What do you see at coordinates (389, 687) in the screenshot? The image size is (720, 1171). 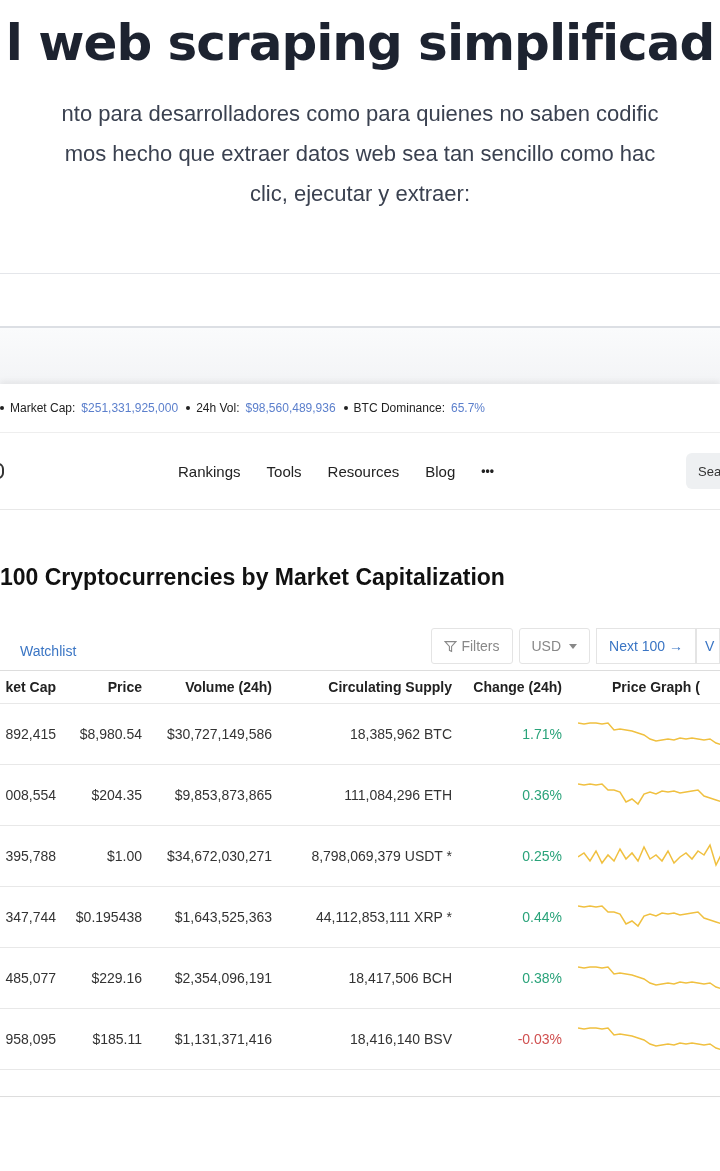 I see `column-header: Circulating Supply` at bounding box center [389, 687].